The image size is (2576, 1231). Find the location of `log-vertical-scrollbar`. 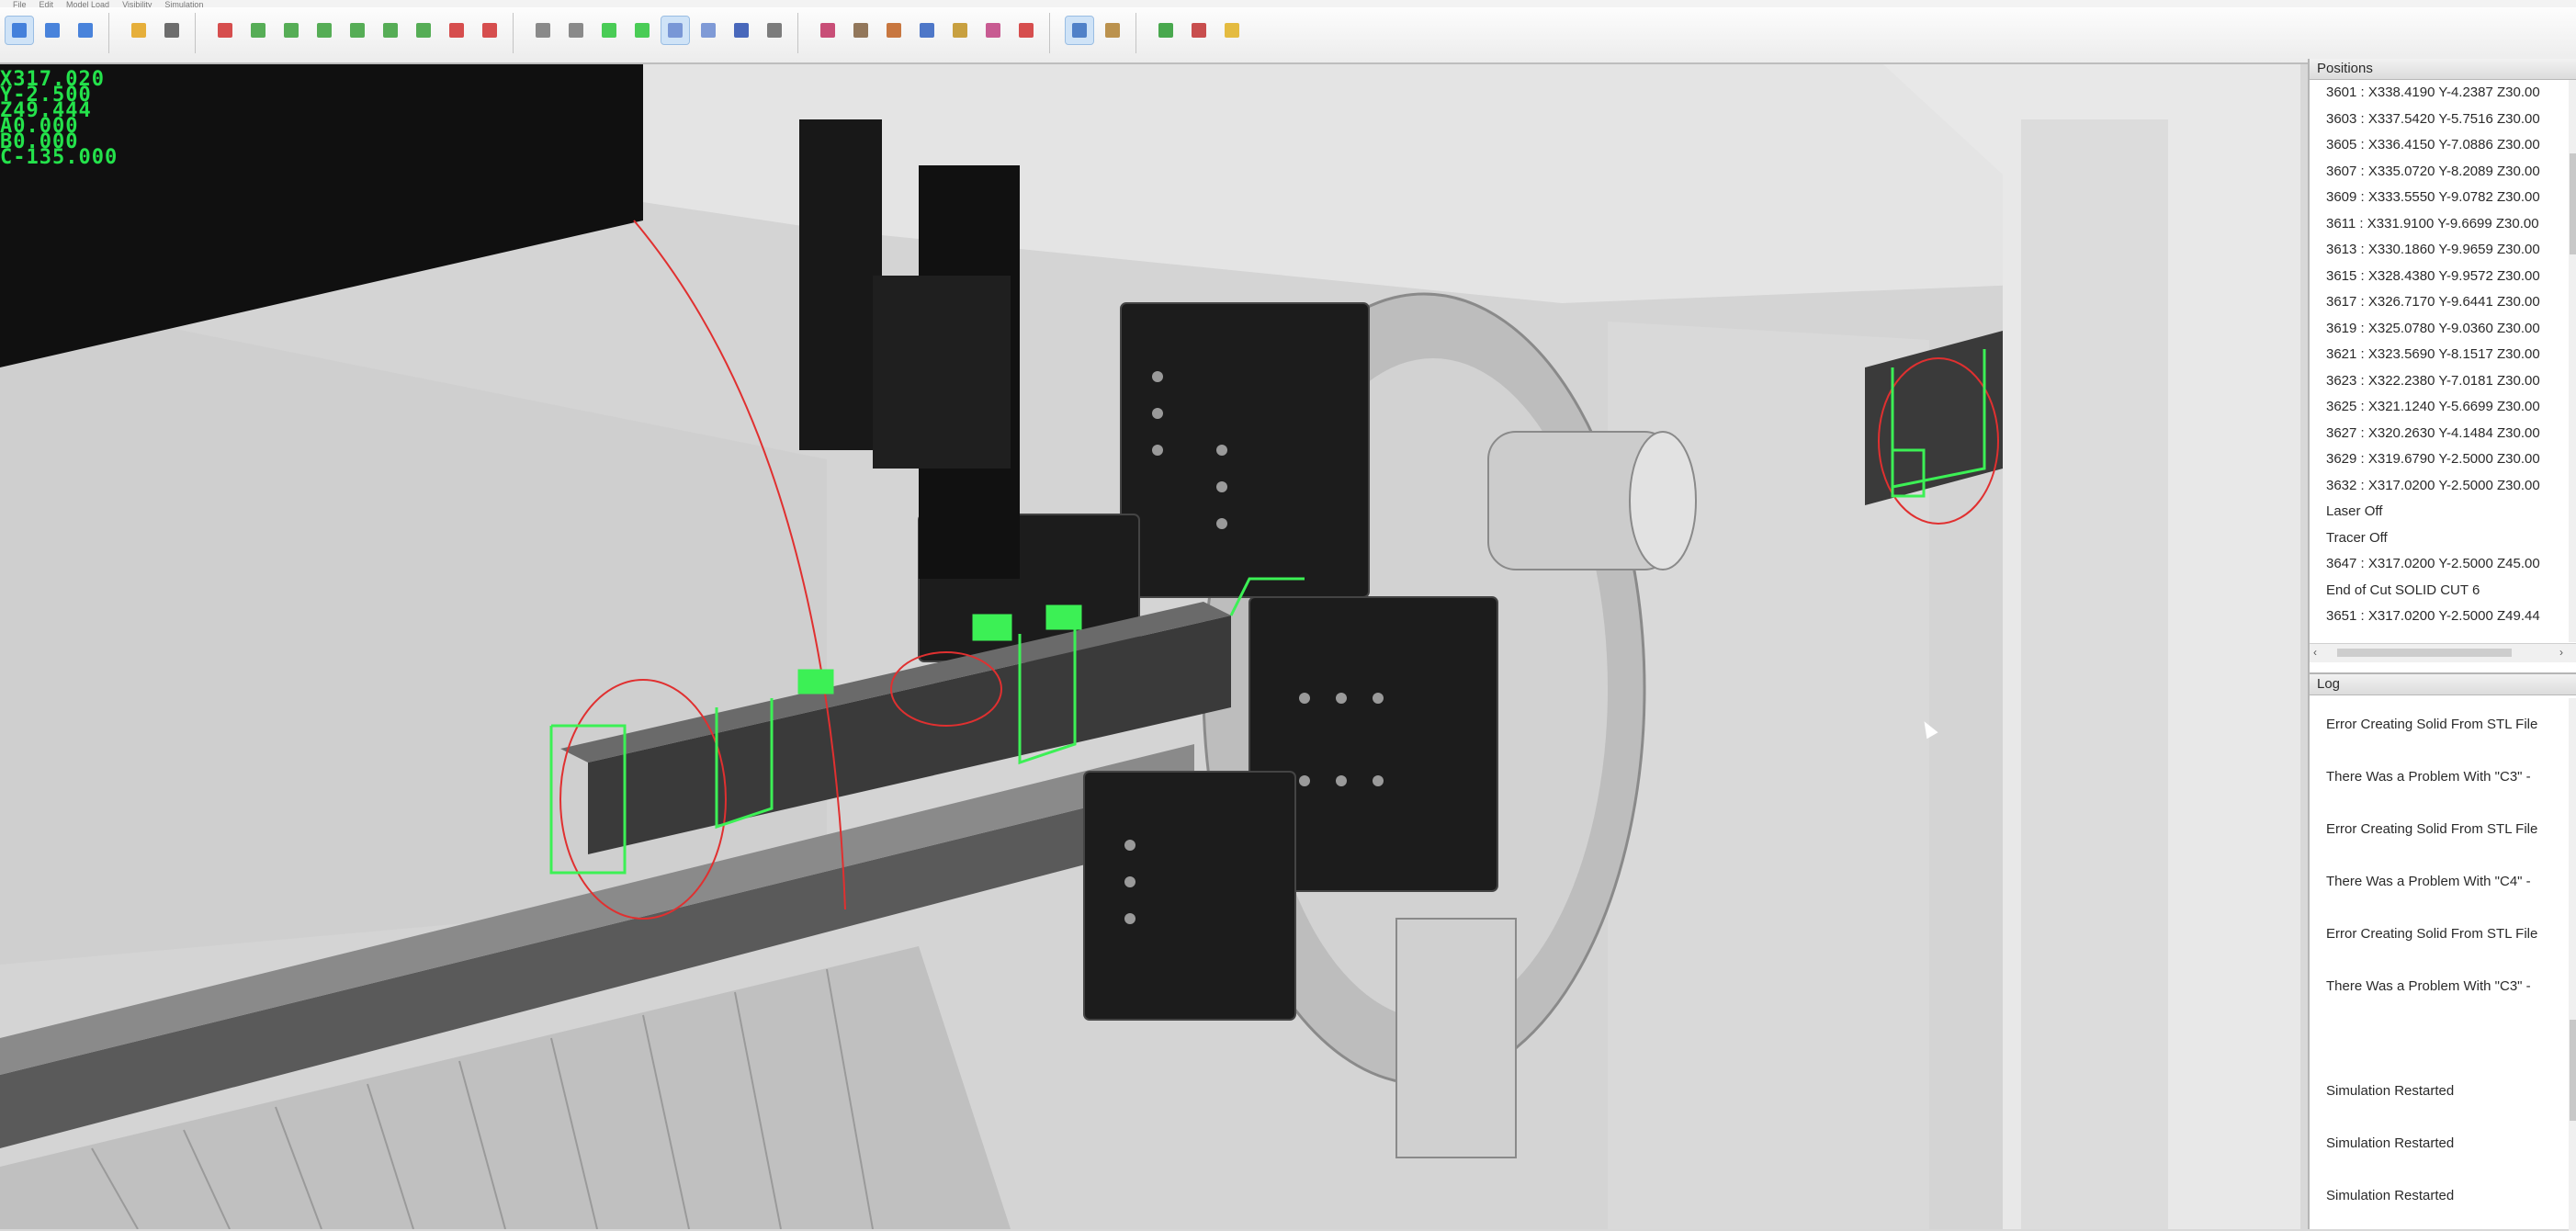

log-vertical-scrollbar is located at coordinates (2572, 965).